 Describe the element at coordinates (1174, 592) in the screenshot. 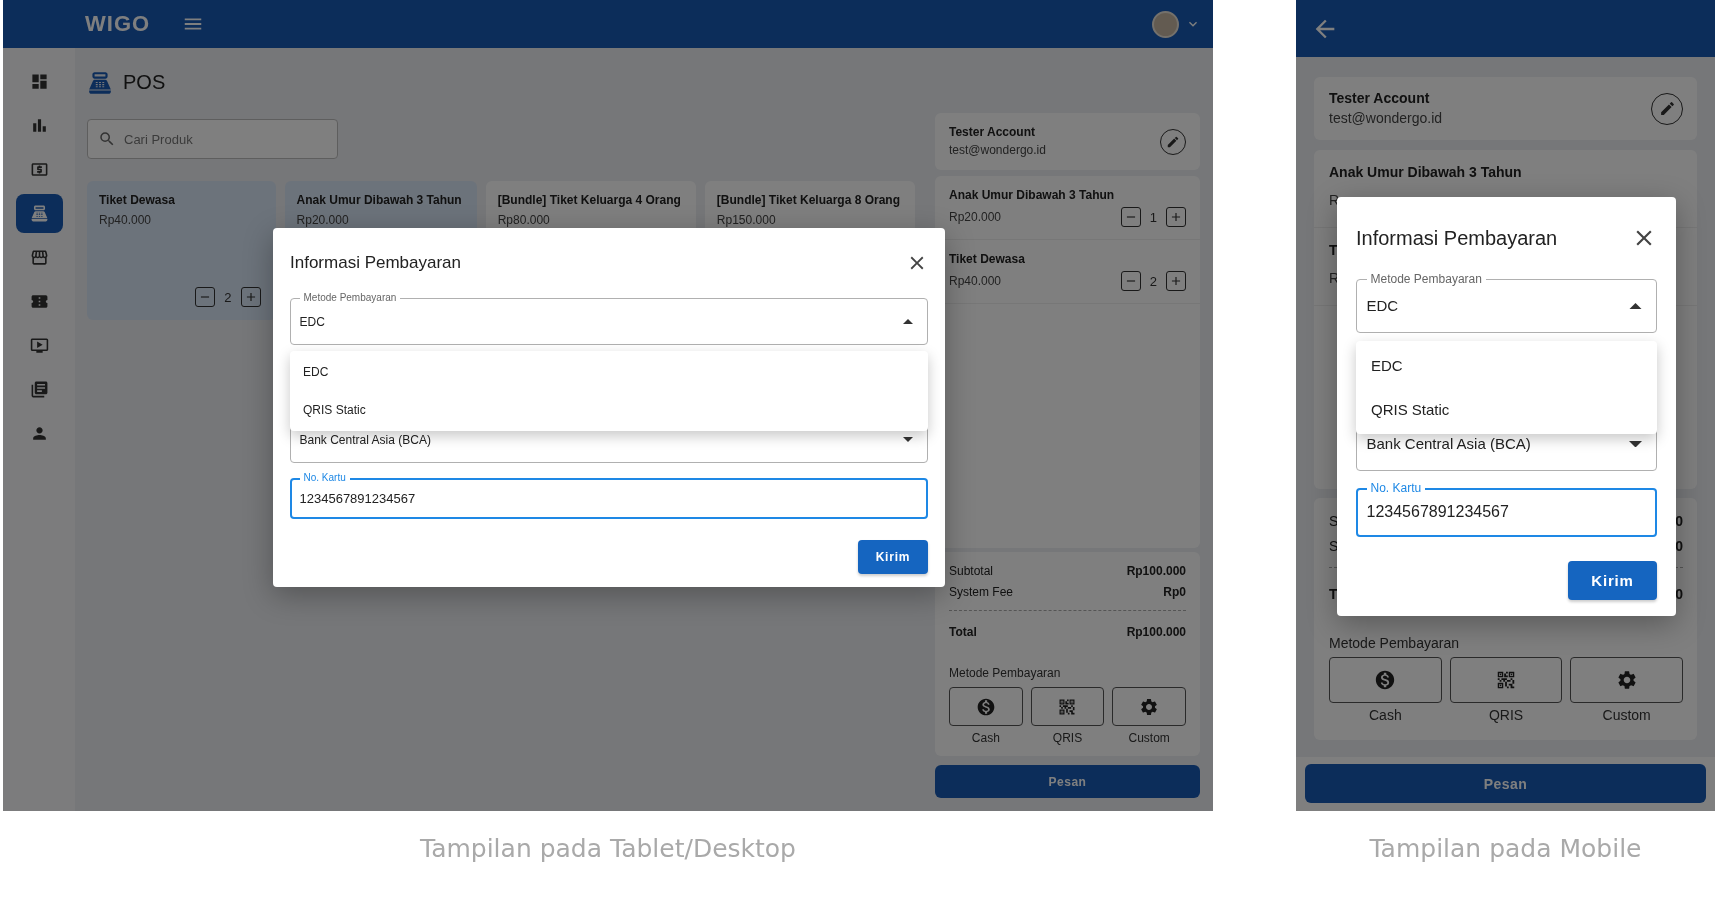

I see `summary-value: Rp0` at that location.